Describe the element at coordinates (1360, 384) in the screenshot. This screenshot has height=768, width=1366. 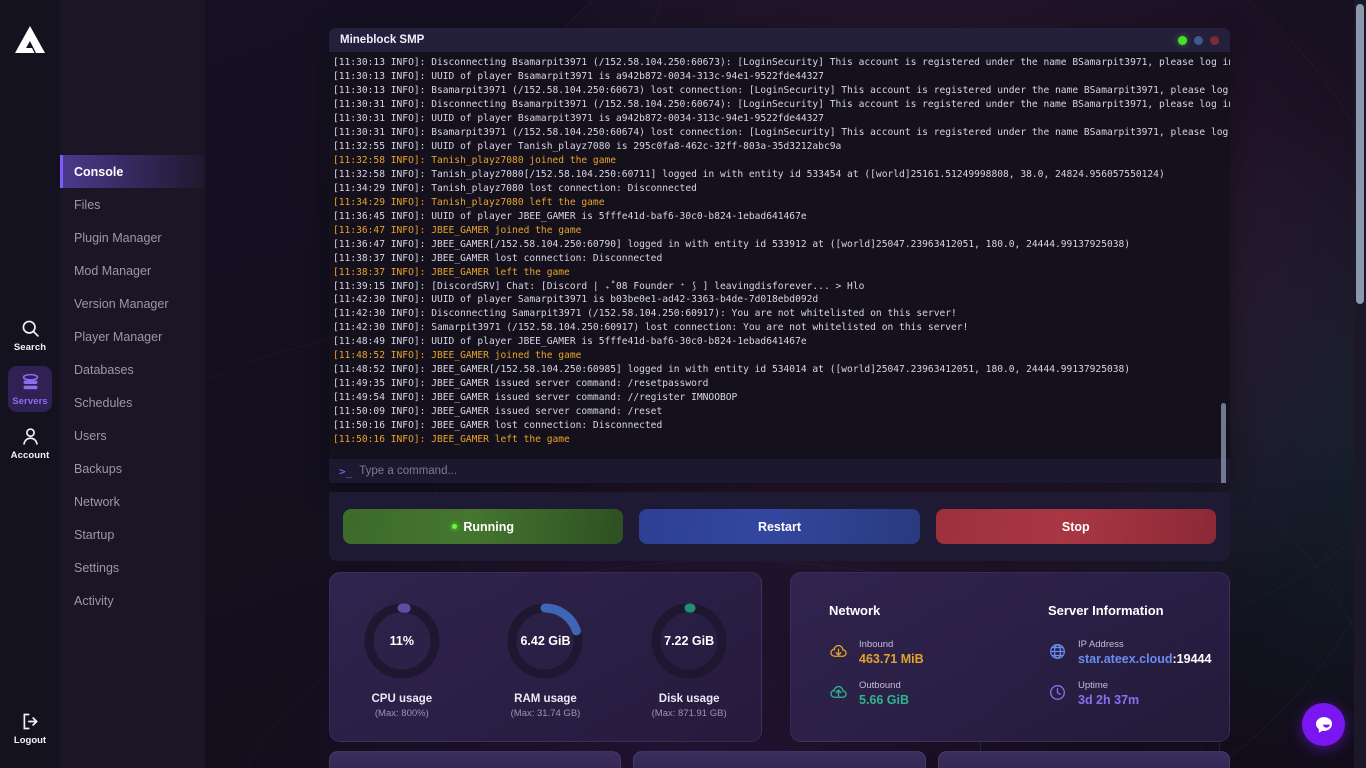
I see `page-scrollbar` at that location.